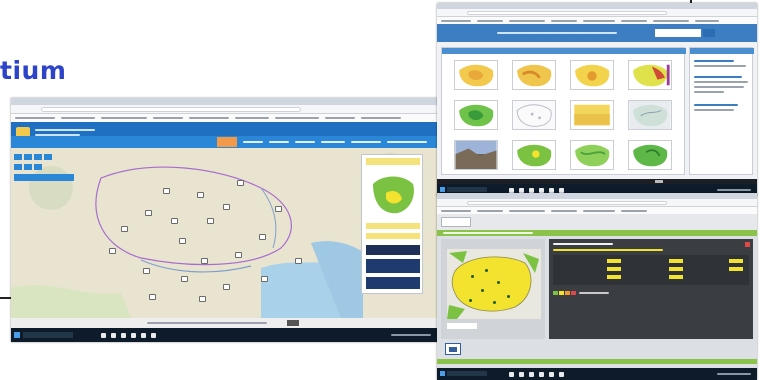 This screenshot has width=764, height=380. What do you see at coordinates (392, 224) in the screenshot?
I see `legend-panel` at bounding box center [392, 224].